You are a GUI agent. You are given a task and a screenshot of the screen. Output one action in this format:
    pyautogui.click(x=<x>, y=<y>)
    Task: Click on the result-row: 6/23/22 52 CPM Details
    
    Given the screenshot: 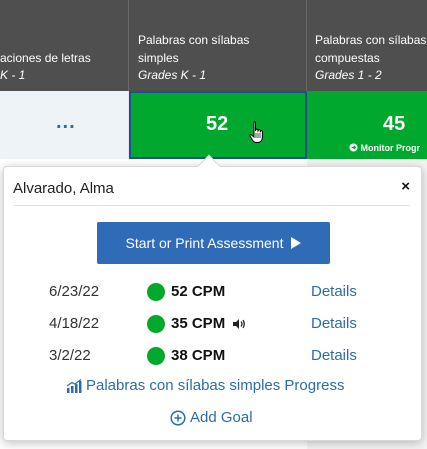 What is the action you would take?
    pyautogui.click(x=212, y=292)
    